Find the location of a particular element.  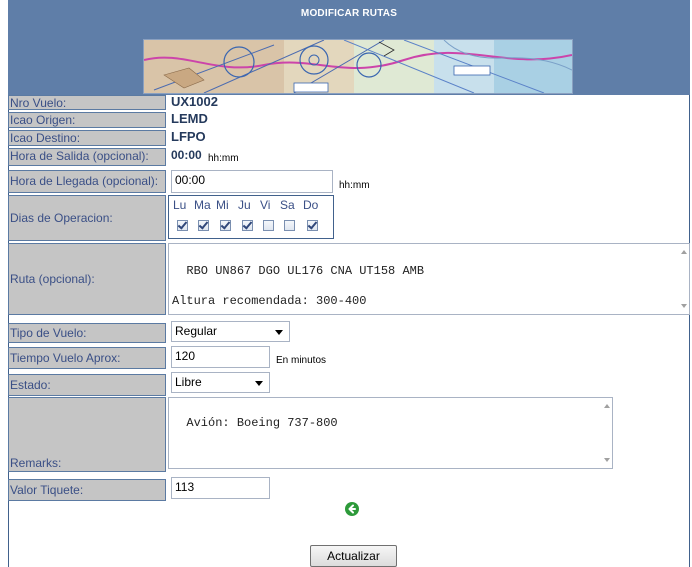

day-label-ma: Ma is located at coordinates (202, 205).